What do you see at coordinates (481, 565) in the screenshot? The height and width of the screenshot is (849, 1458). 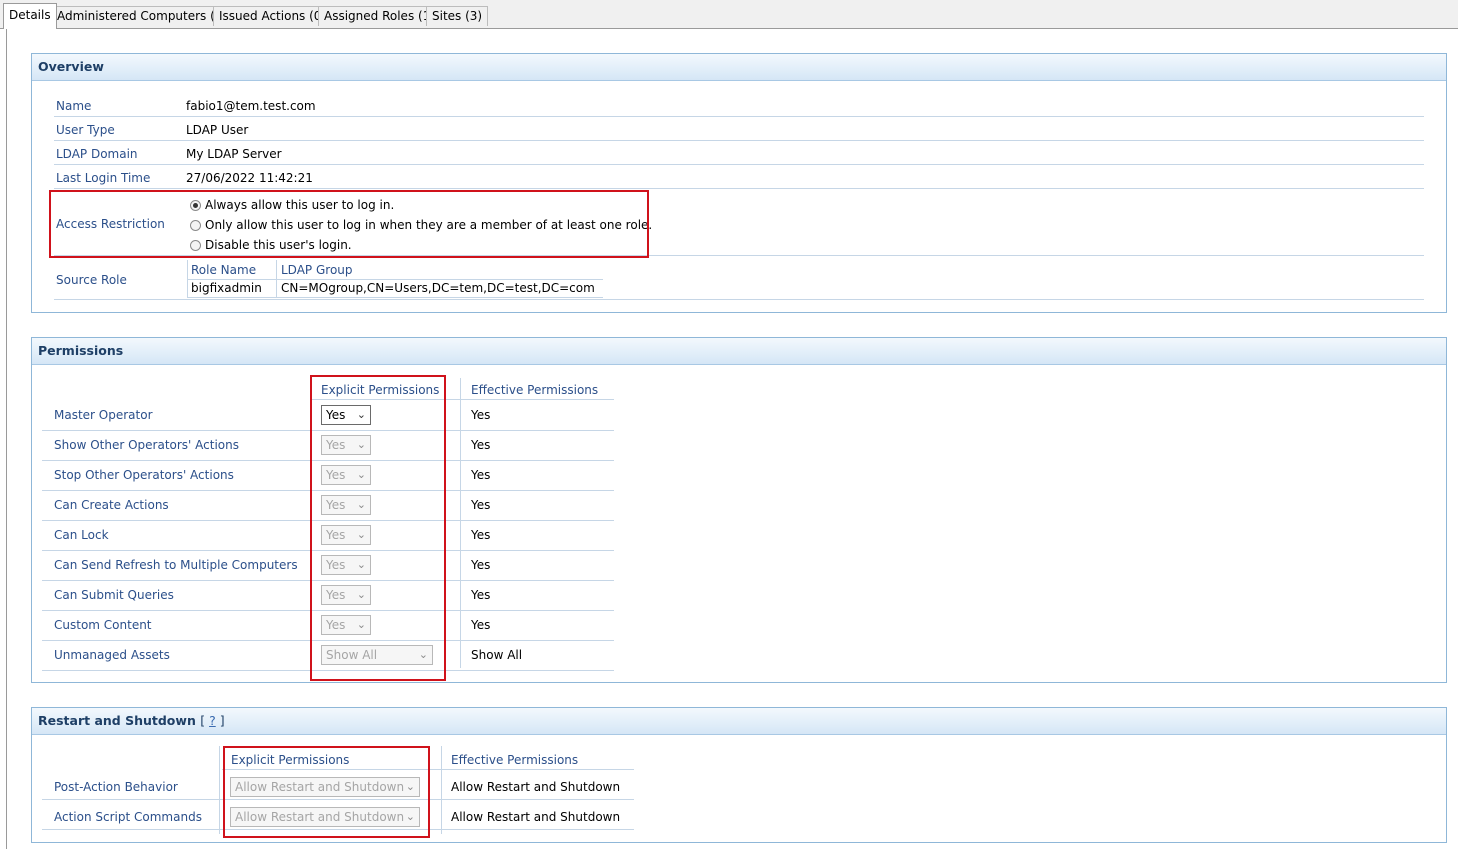 I see `can-send-refresh-to-multiple-computers-effective: Yes` at bounding box center [481, 565].